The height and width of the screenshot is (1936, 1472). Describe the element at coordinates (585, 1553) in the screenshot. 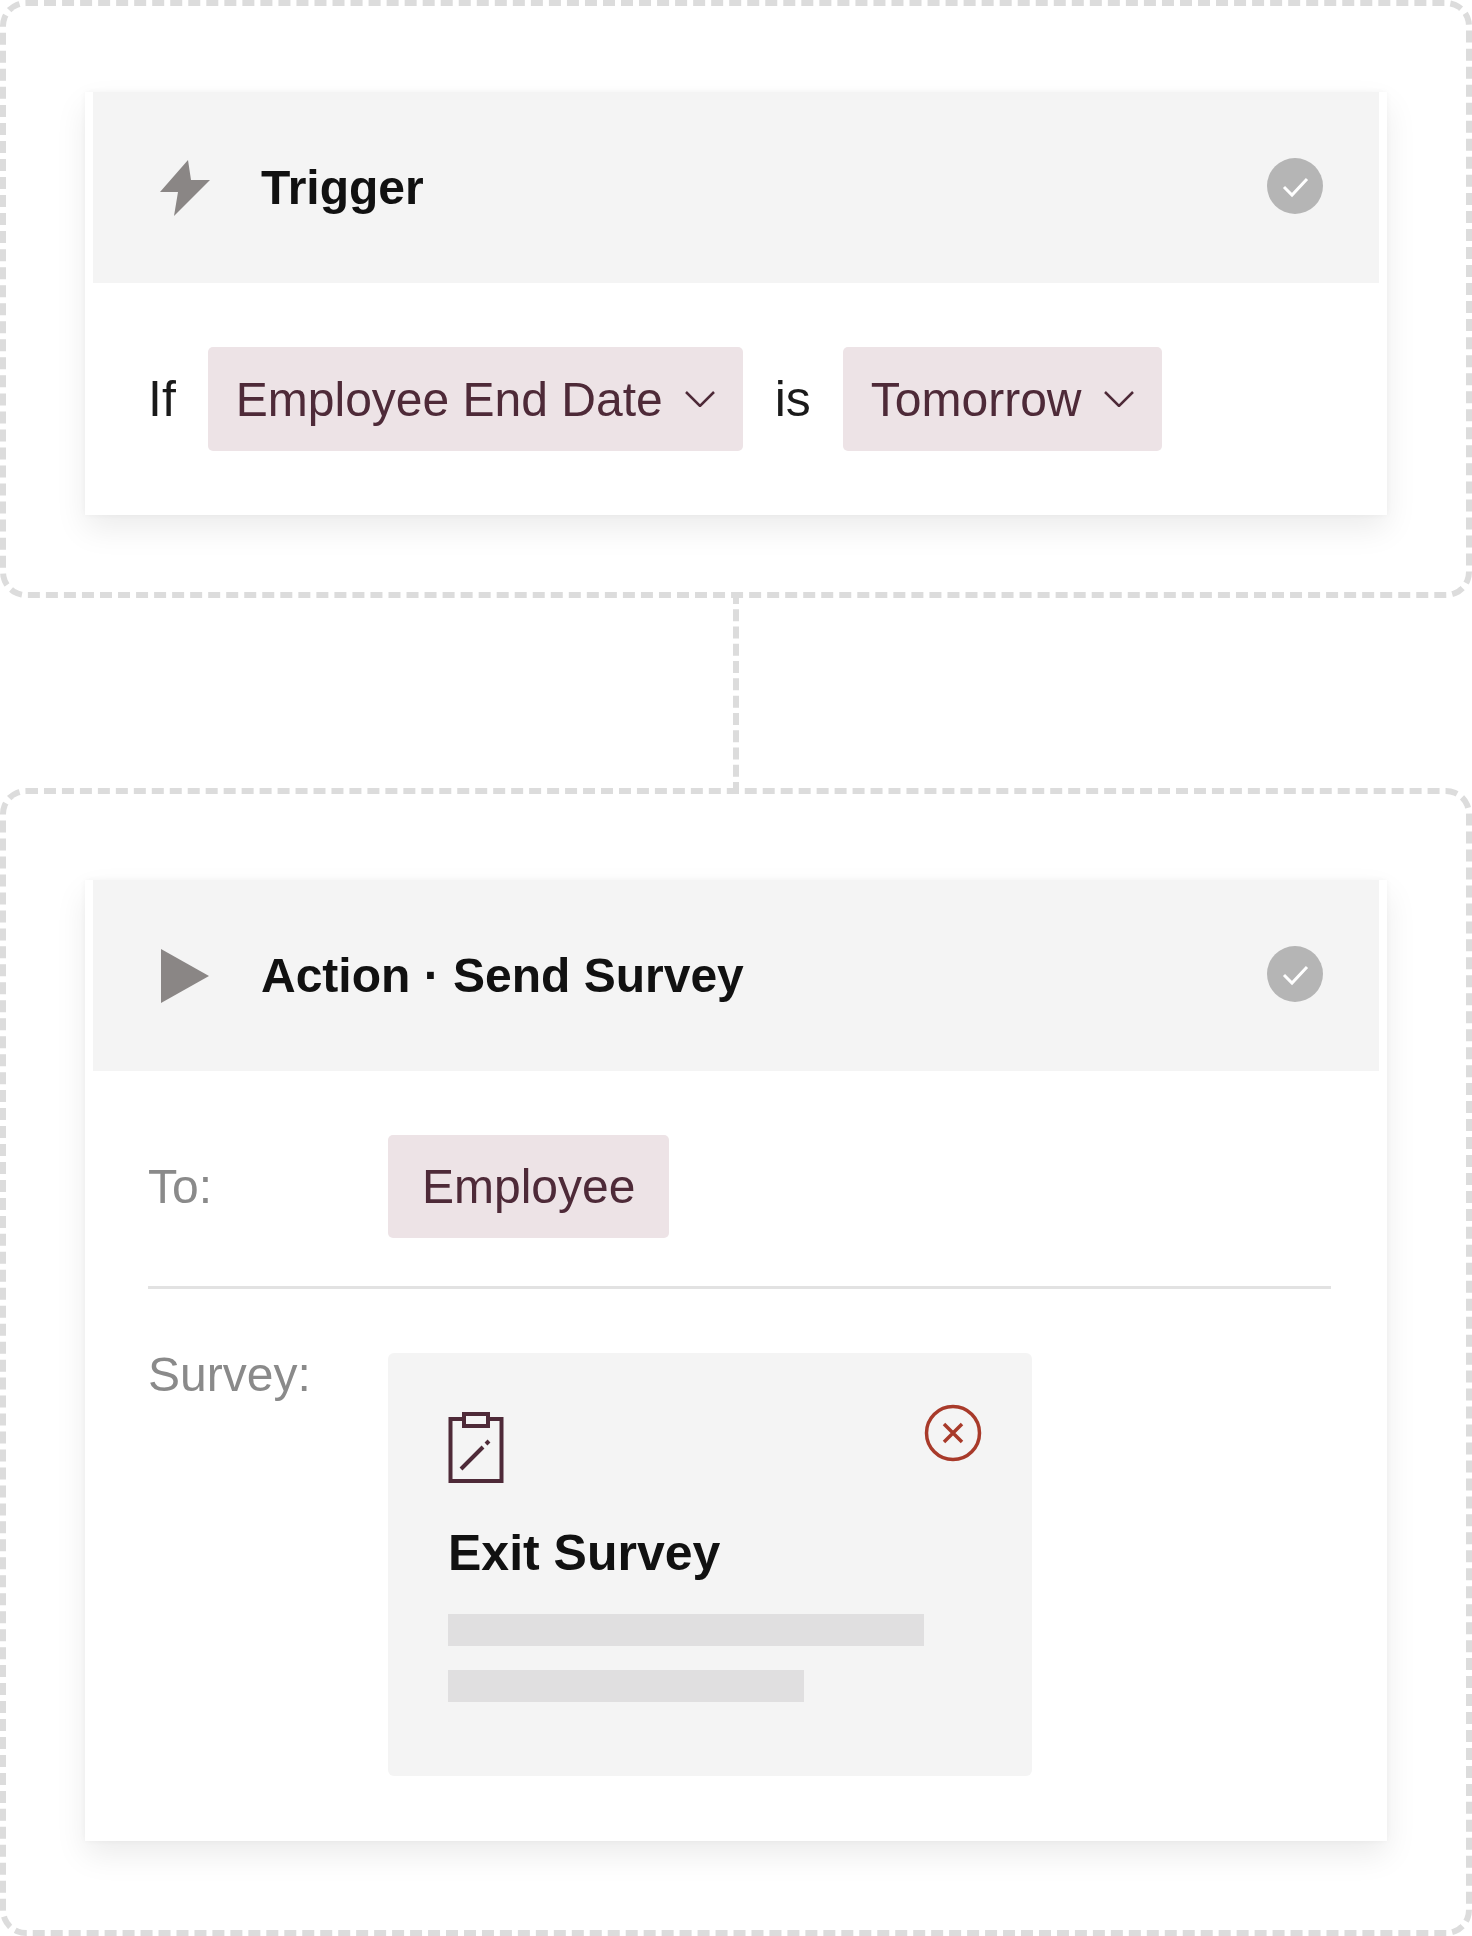

I see `survey-title: Exit Survey` at that location.